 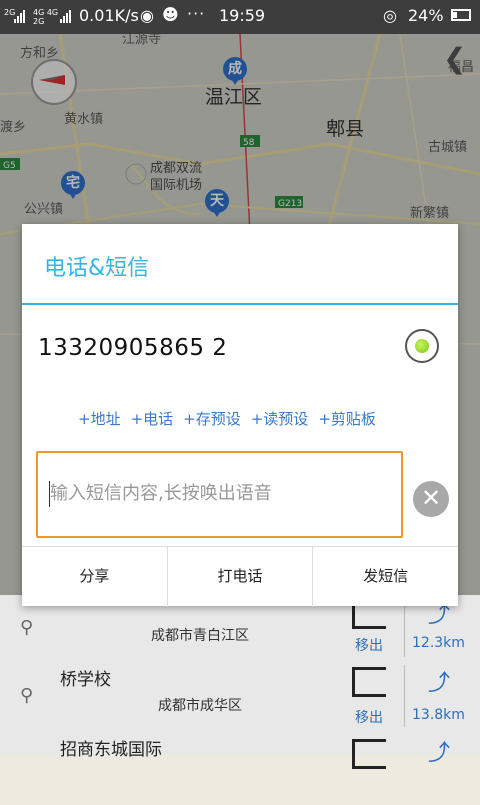 What do you see at coordinates (200, 706) in the screenshot?
I see `list-item-address: 成都市成华区` at bounding box center [200, 706].